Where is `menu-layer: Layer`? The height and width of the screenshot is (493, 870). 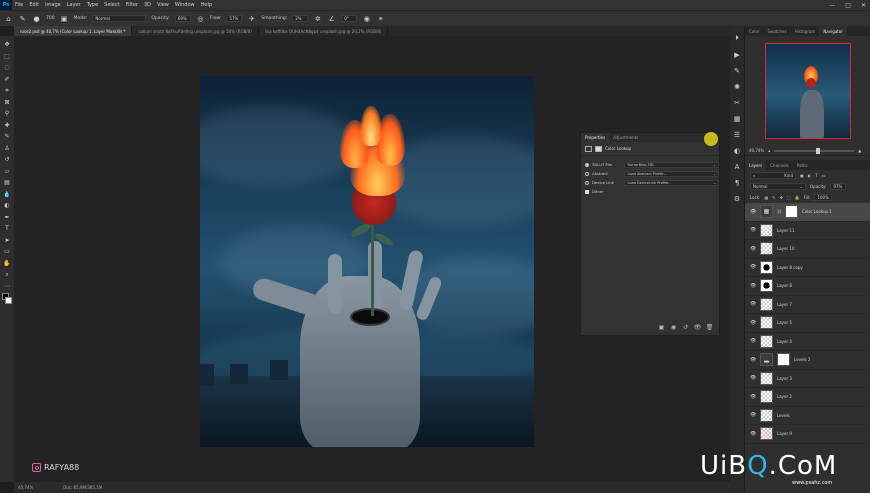
menu-layer: Layer is located at coordinates (74, 5).